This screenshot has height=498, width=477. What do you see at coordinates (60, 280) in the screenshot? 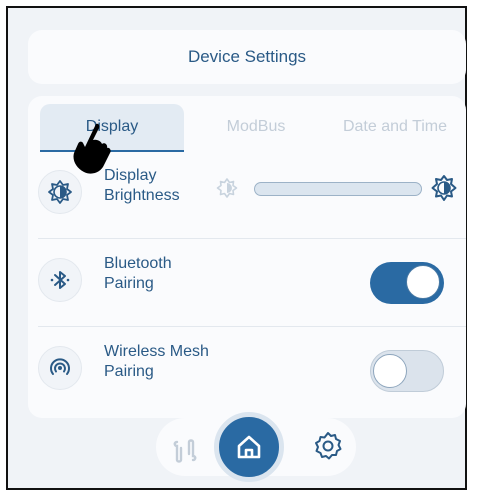
I see `bluetooth-icon` at bounding box center [60, 280].